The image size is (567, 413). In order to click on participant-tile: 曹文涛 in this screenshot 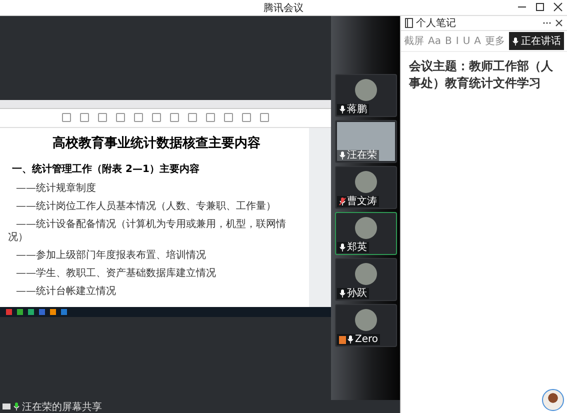, I will do `click(366, 187)`.